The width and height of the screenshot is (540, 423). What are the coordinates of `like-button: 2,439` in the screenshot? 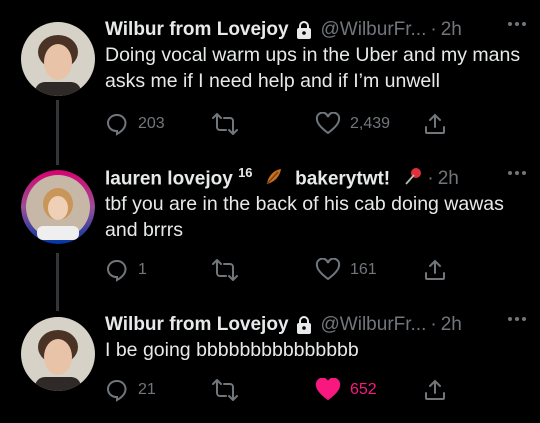 It's located at (352, 124).